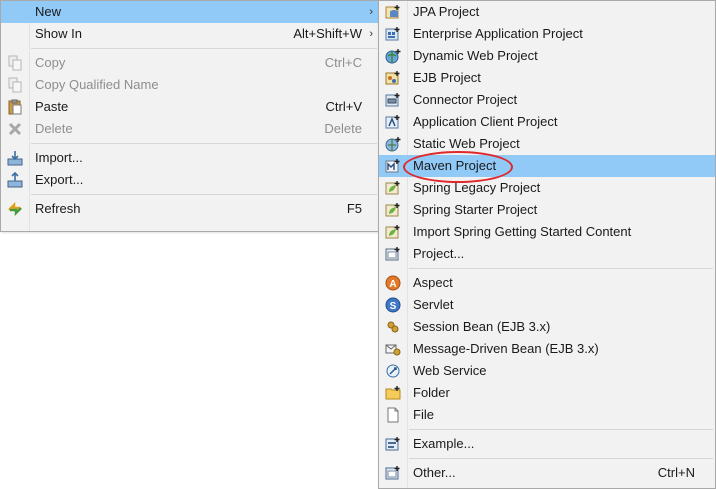 This screenshot has width=716, height=489. I want to click on svg-text: S, so click(393, 306).